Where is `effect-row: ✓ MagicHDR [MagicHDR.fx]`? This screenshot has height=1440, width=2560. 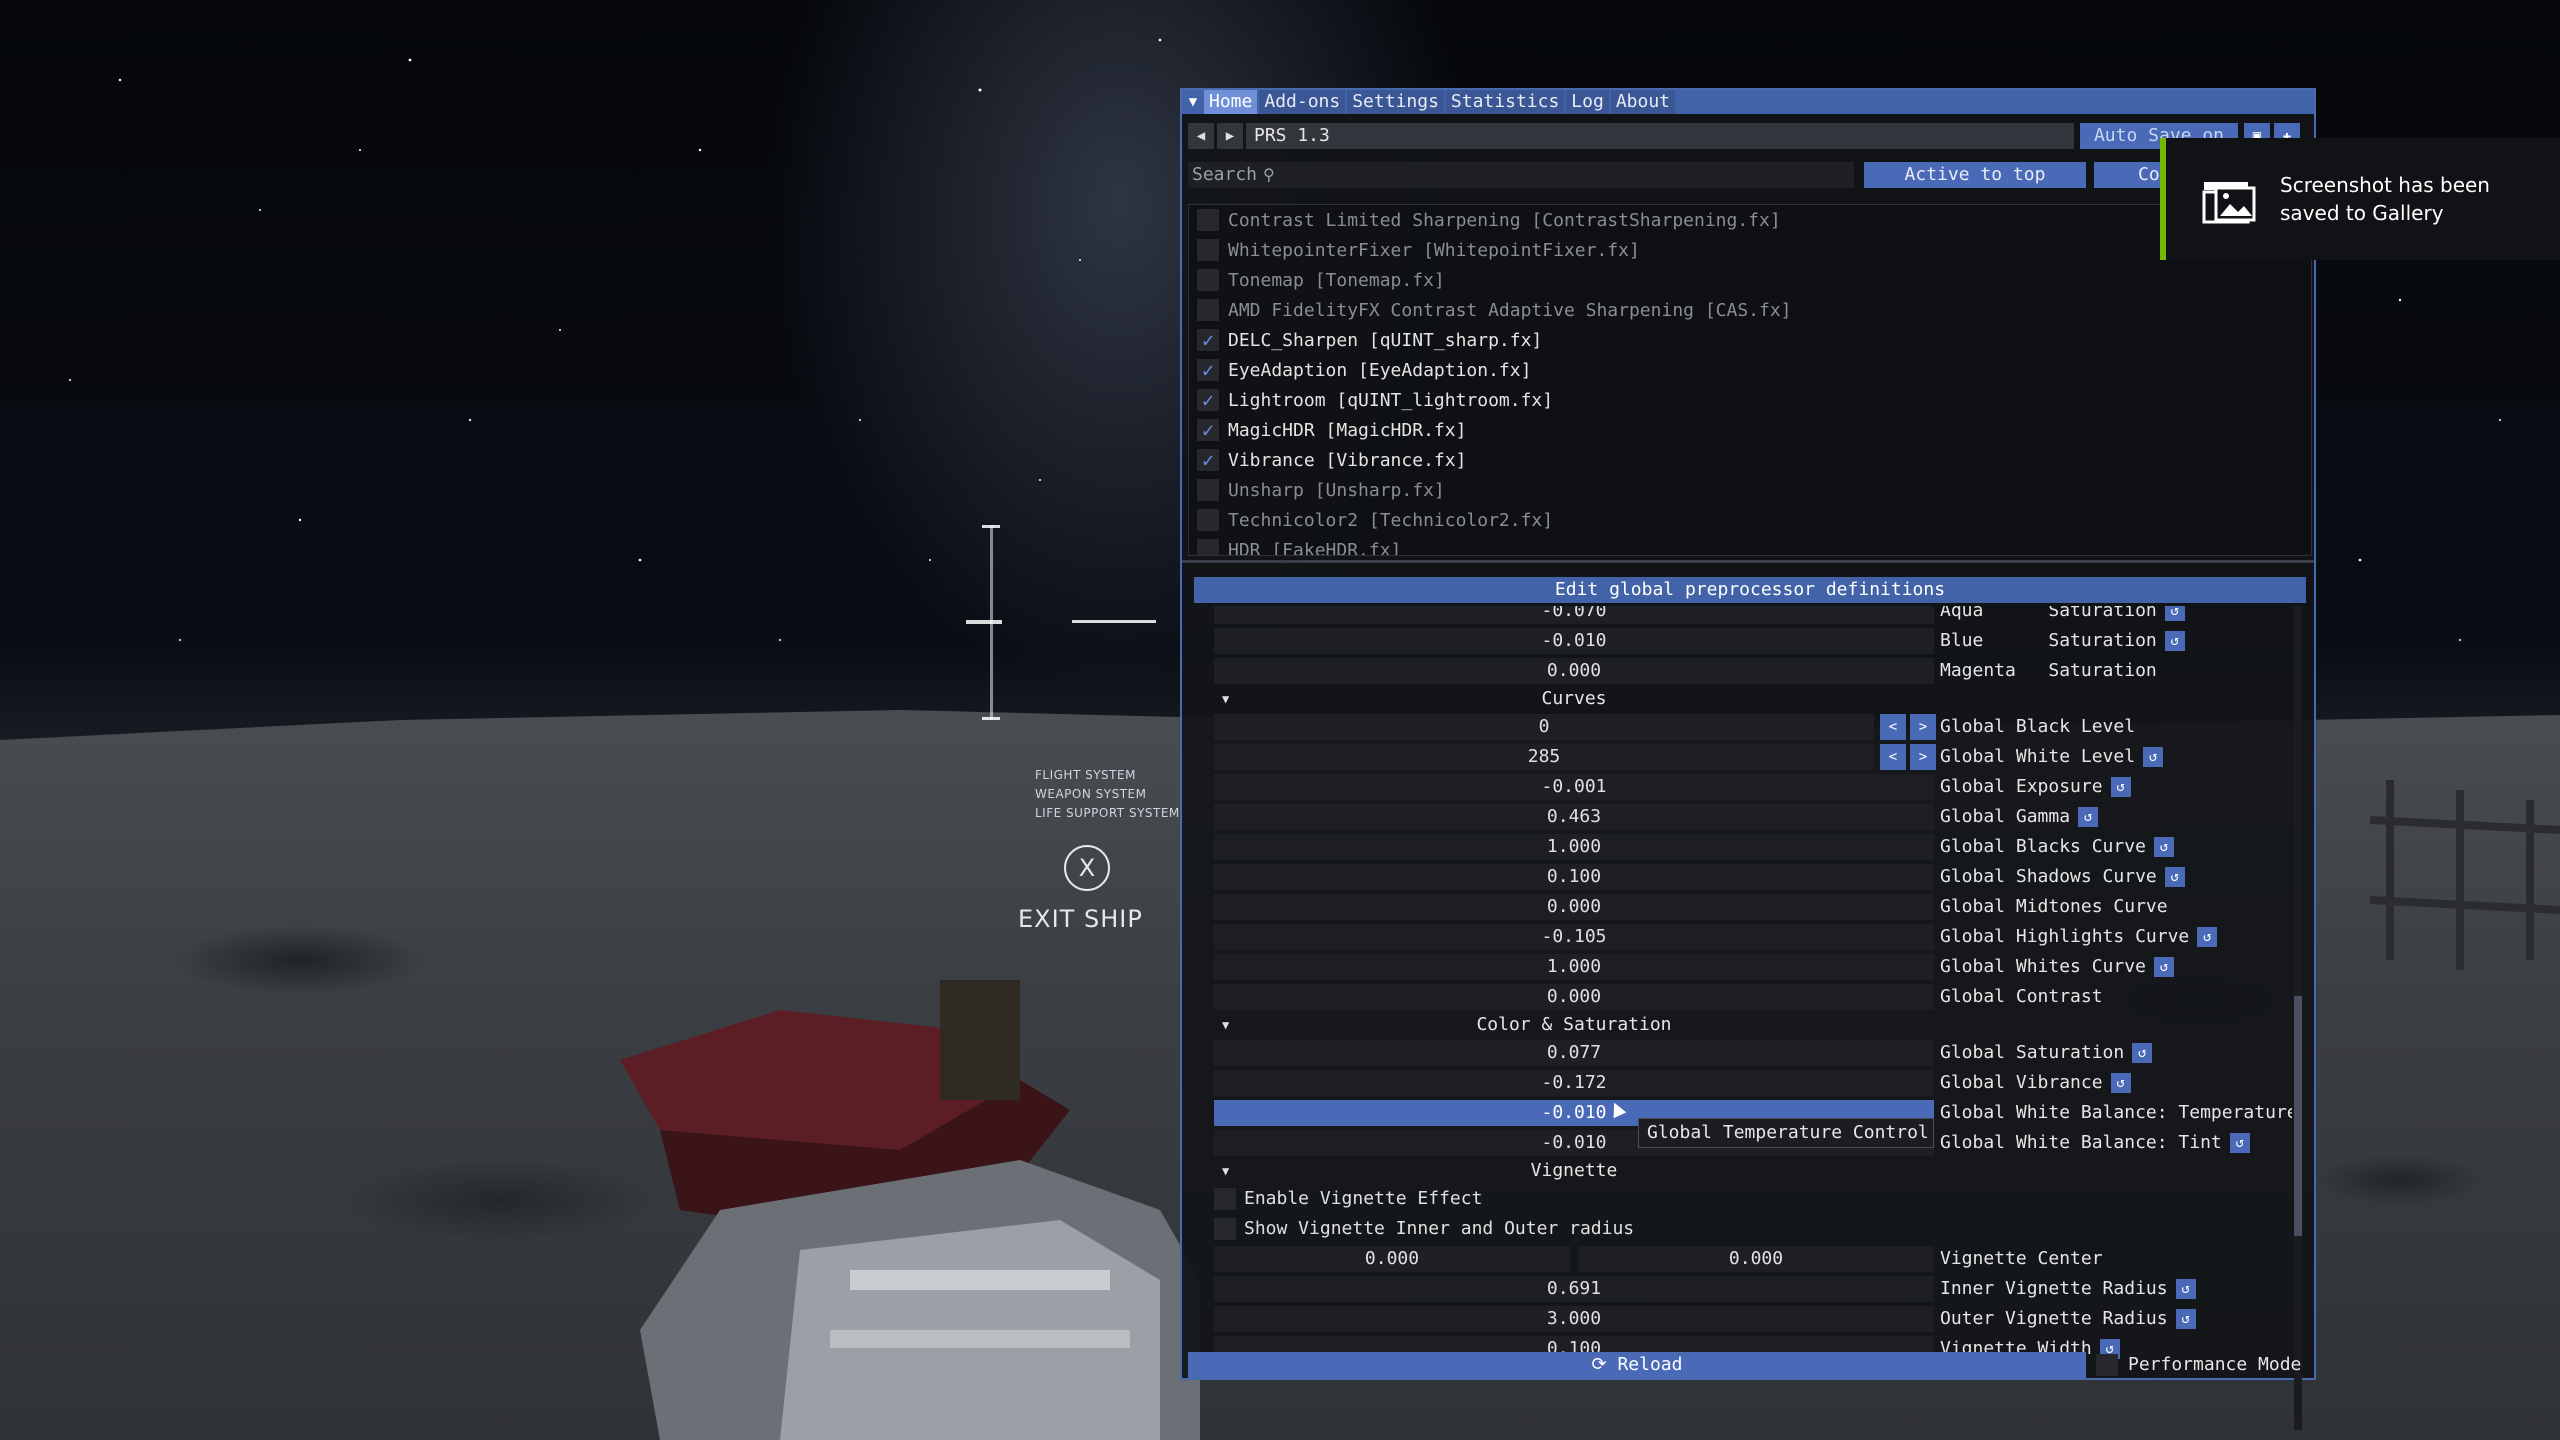 effect-row: ✓ MagicHDR [MagicHDR.fx] is located at coordinates (1750, 430).